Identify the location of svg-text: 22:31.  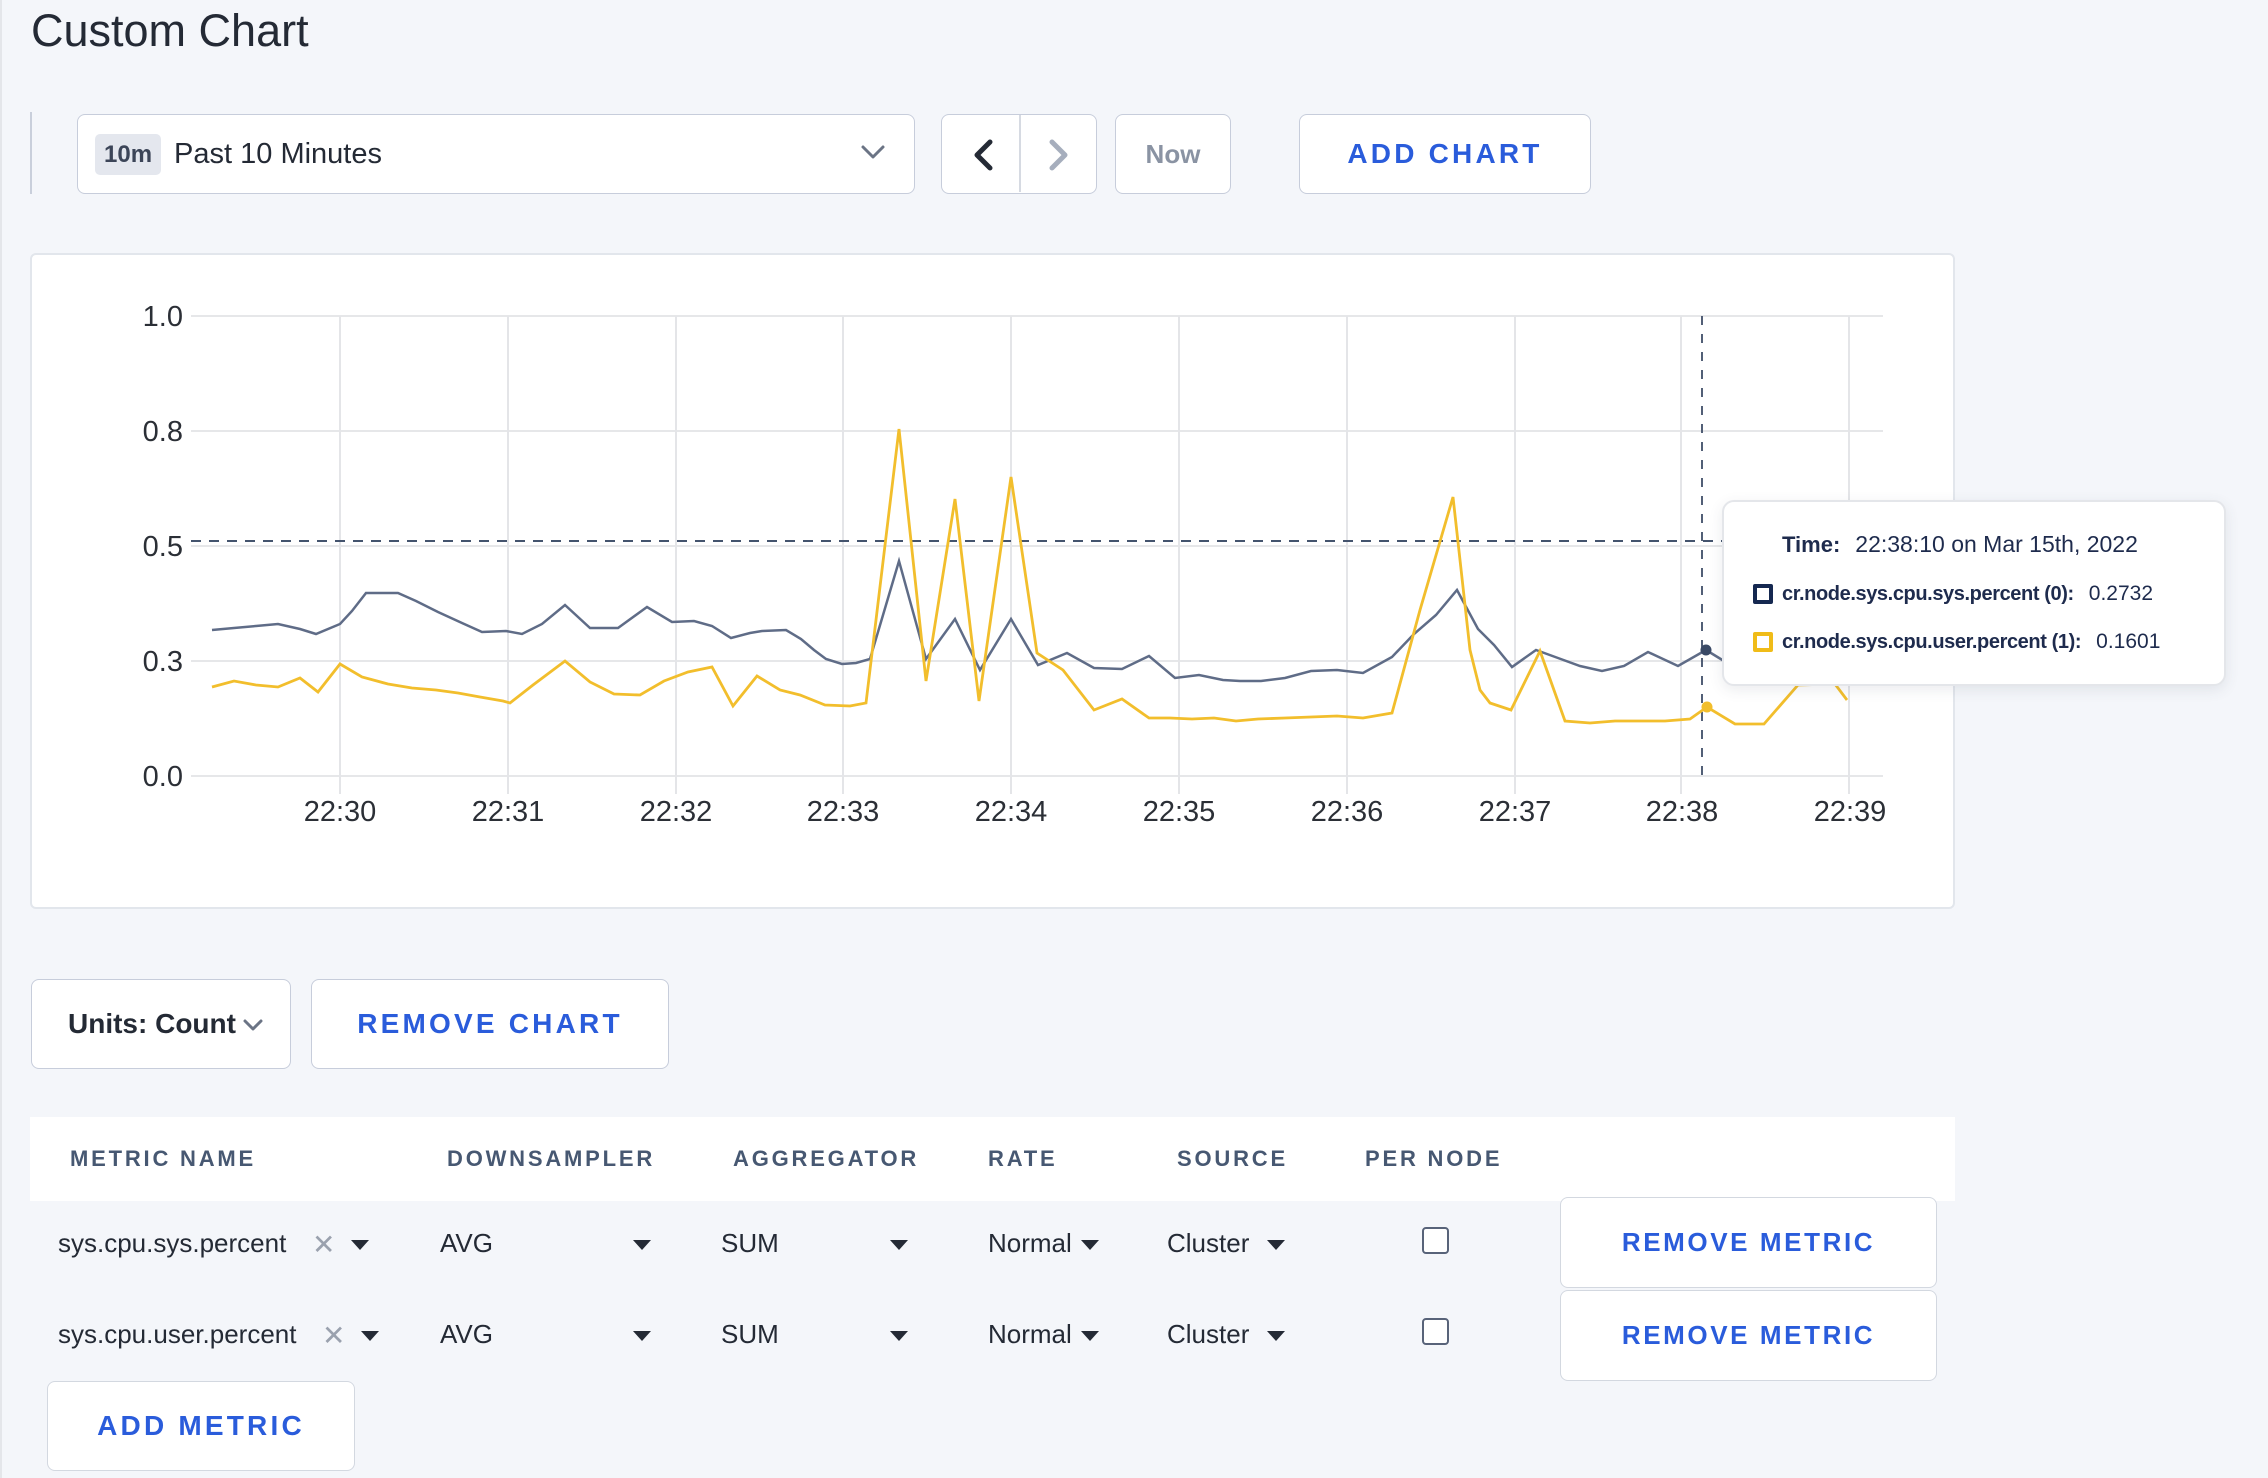
(508, 812).